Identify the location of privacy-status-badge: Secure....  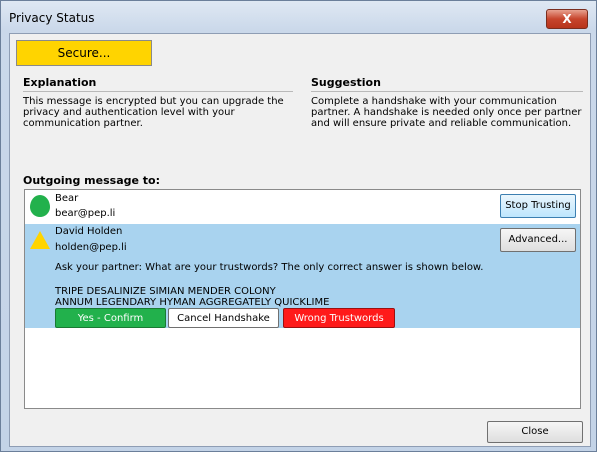
(84, 53).